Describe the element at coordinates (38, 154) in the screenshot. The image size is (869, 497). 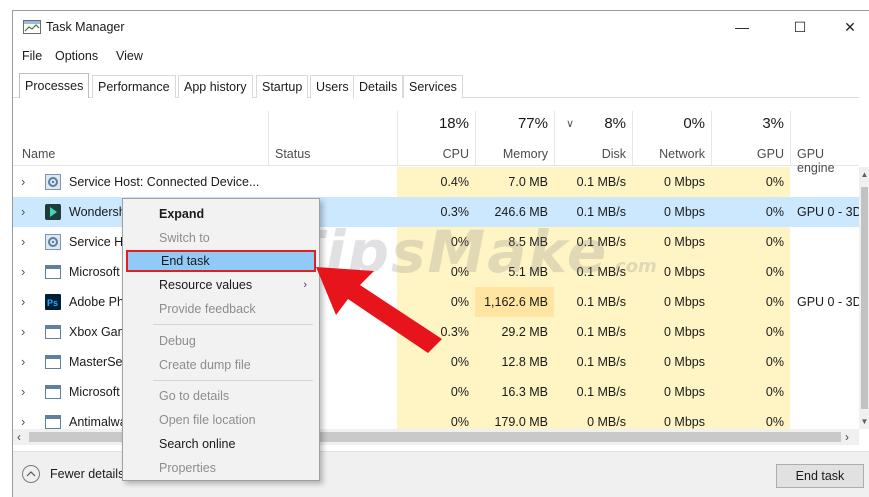
I see `column-name: Name` at that location.